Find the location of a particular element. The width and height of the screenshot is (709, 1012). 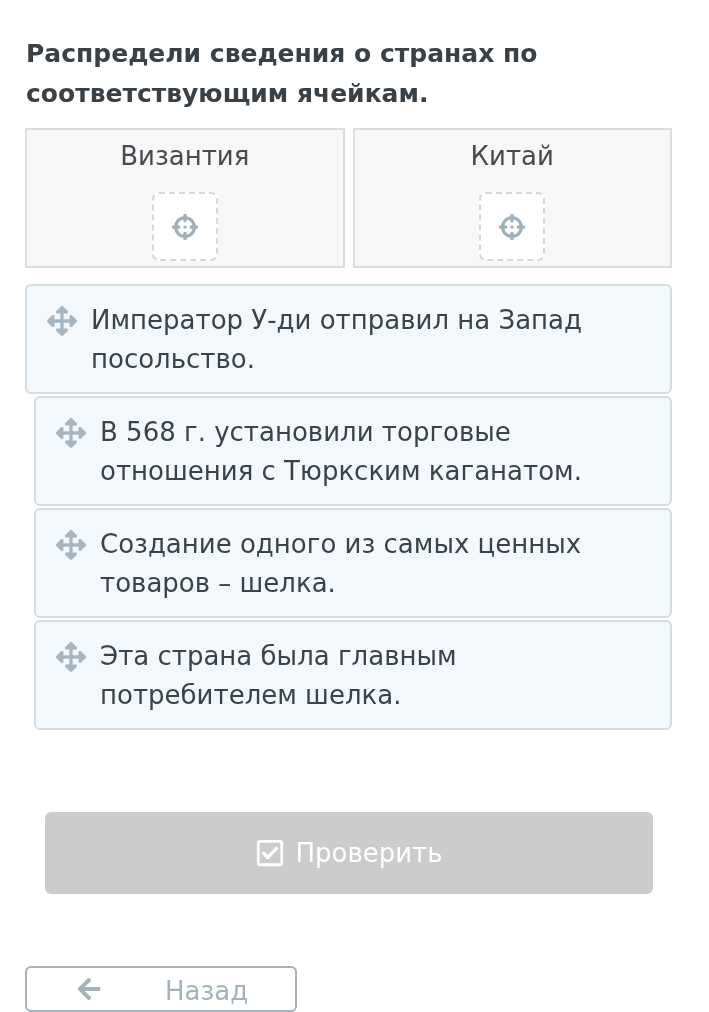

draggable-card: В 568 г. установили торговые отношения с Тюркским каганатом. is located at coordinates (353, 451).